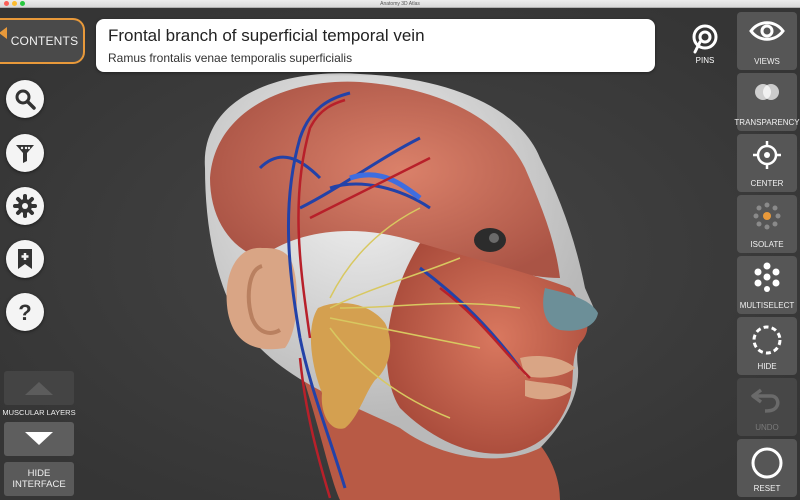 The image size is (800, 500). I want to click on multiselect-label: MULTISELECT, so click(767, 305).